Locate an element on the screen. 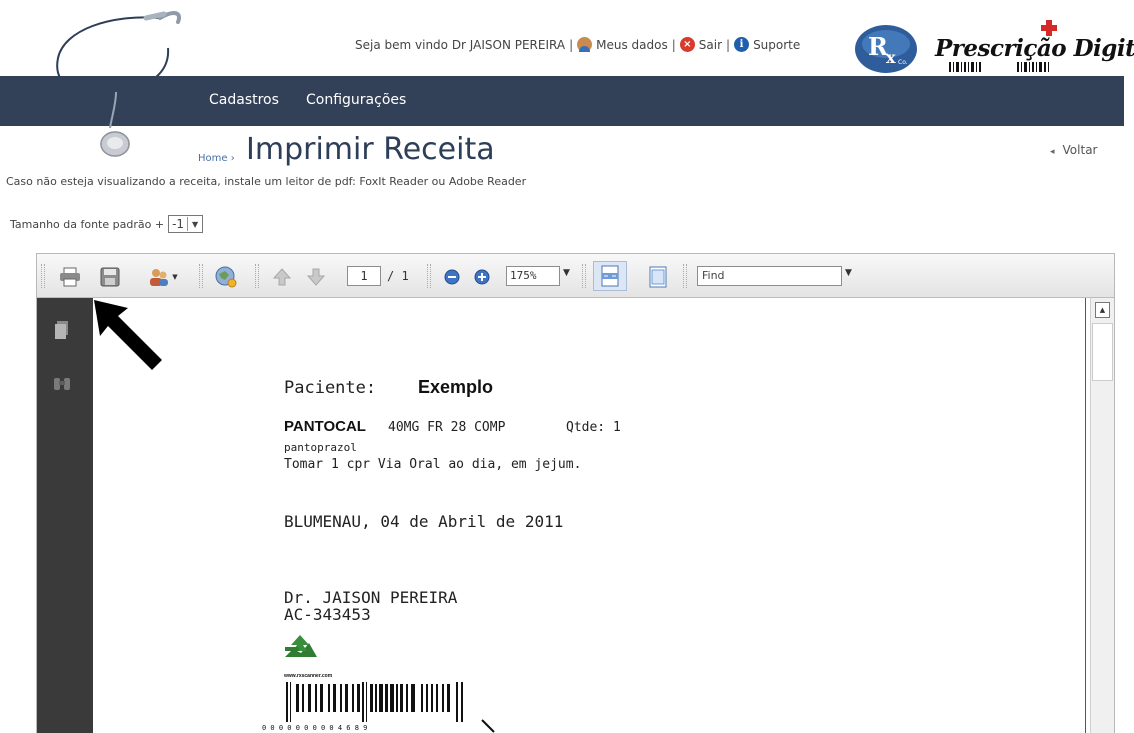 This screenshot has width=1134, height=733. scroll-thumb is located at coordinates (1102, 352).